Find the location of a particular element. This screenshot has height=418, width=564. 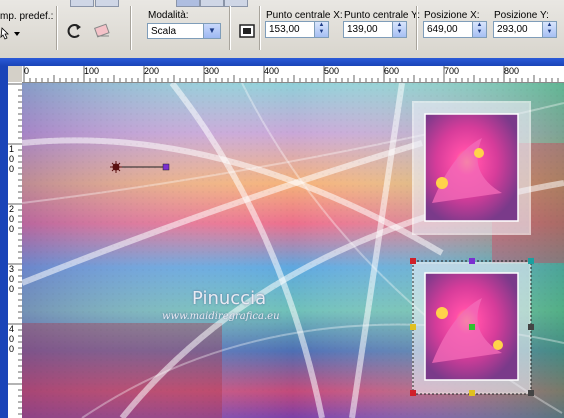

handle-top-center is located at coordinates (472, 261).